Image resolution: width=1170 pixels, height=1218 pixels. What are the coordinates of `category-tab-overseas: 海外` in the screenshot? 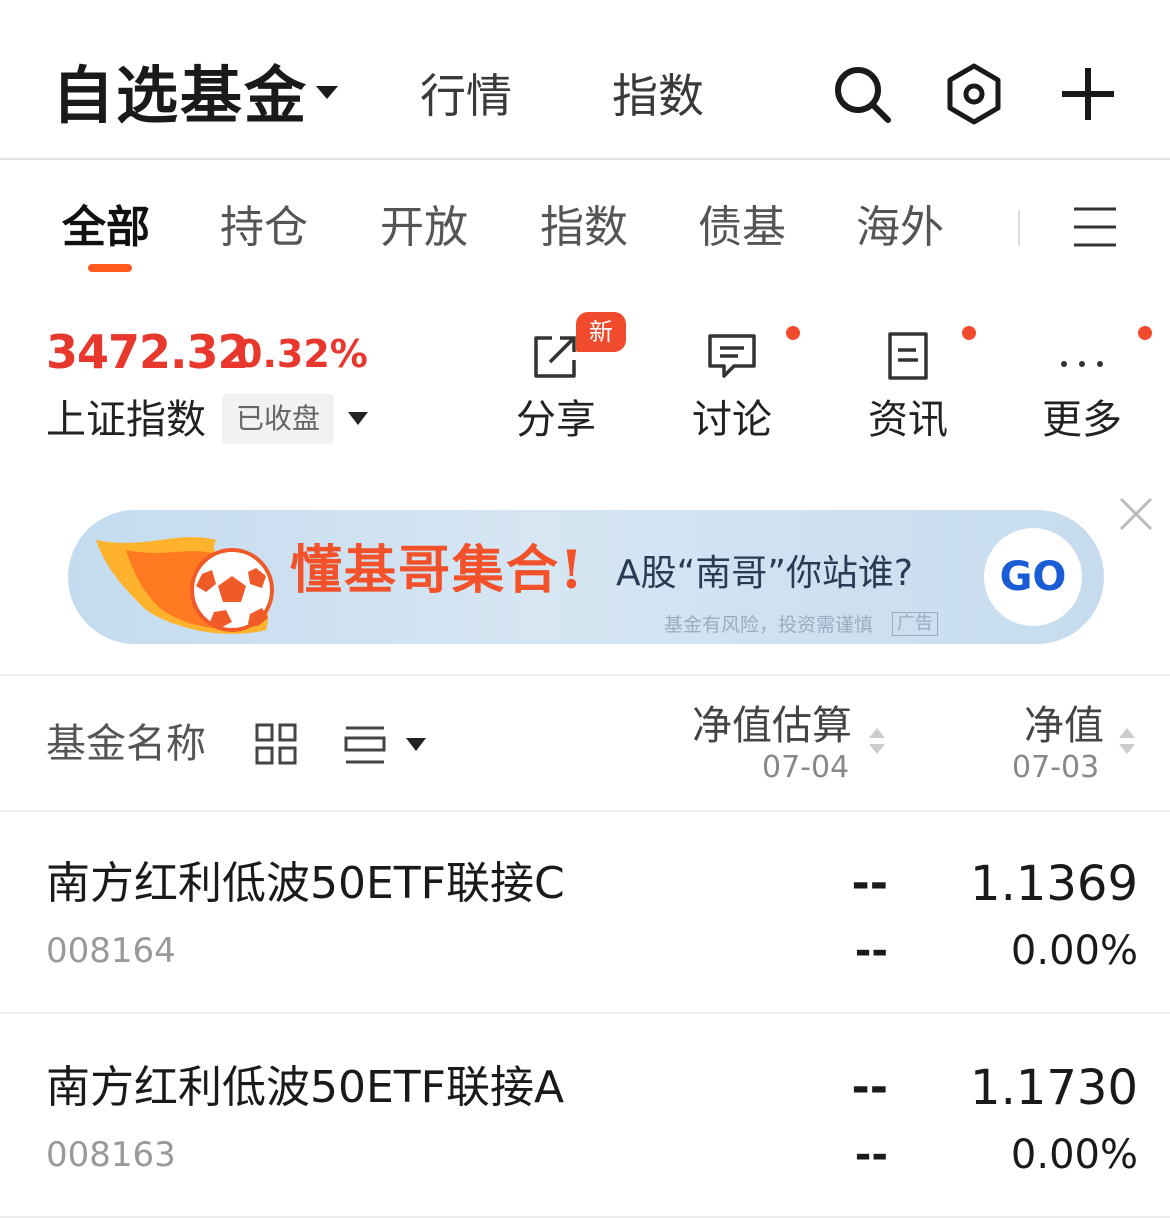 It's located at (900, 228).